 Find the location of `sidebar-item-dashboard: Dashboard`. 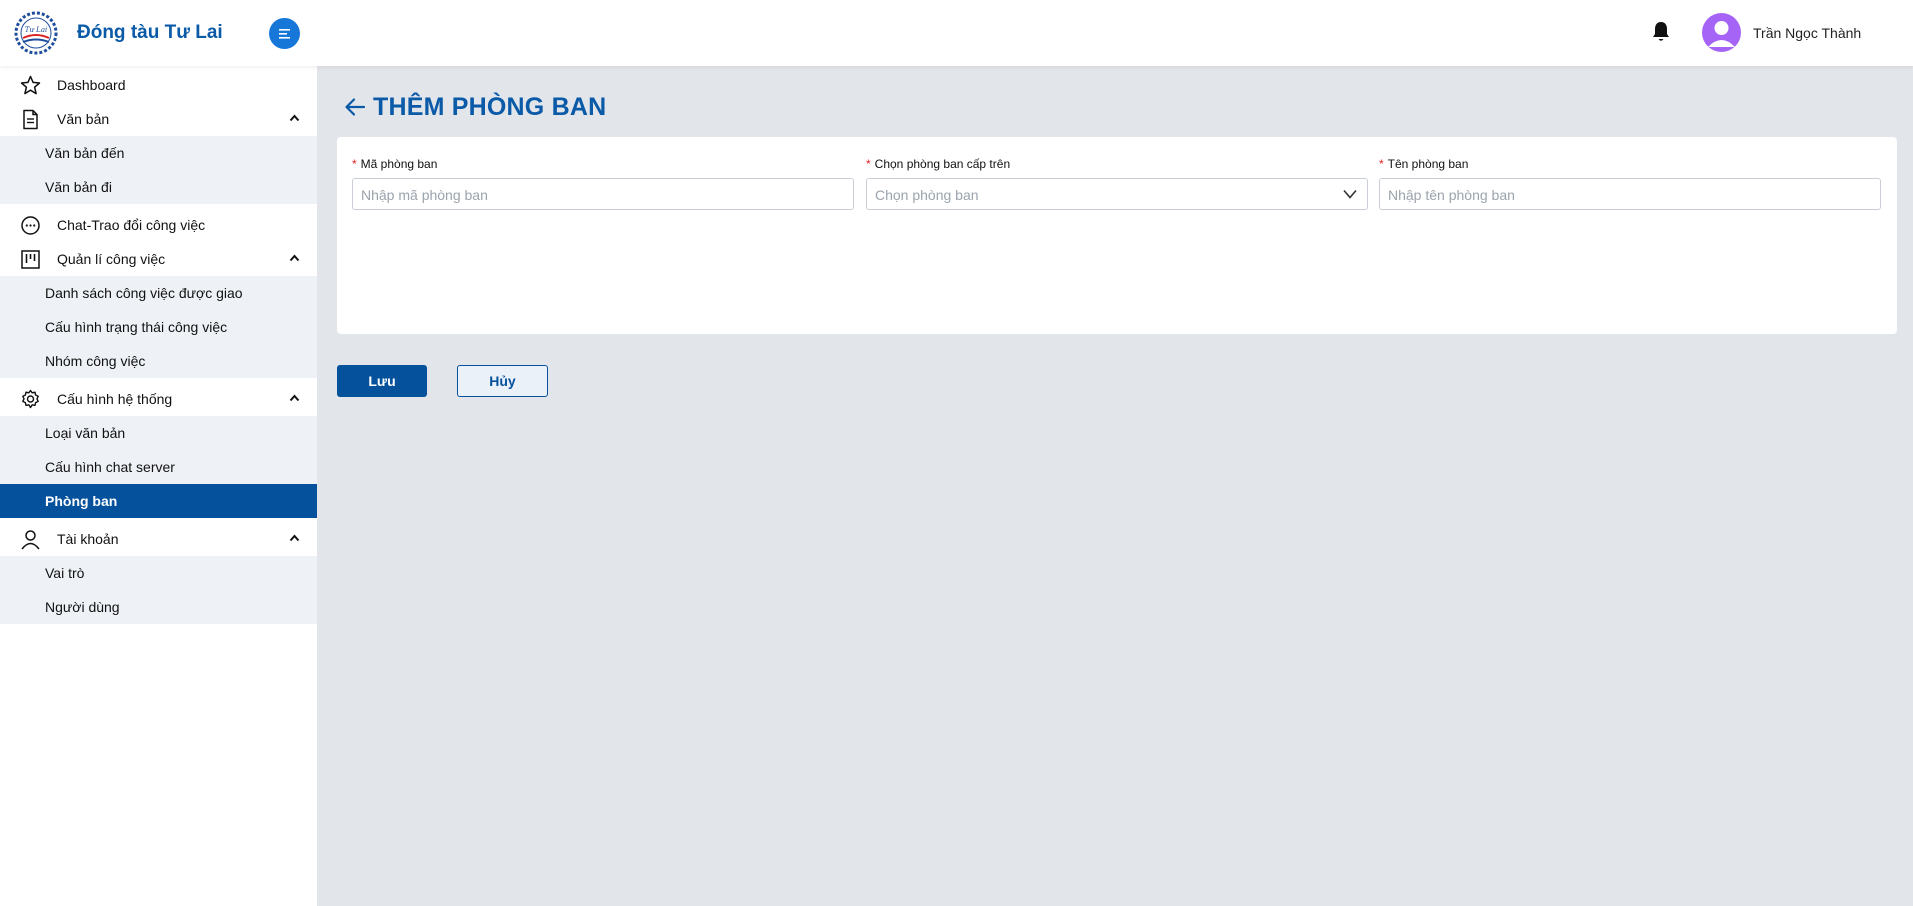

sidebar-item-dashboard: Dashboard is located at coordinates (158, 85).